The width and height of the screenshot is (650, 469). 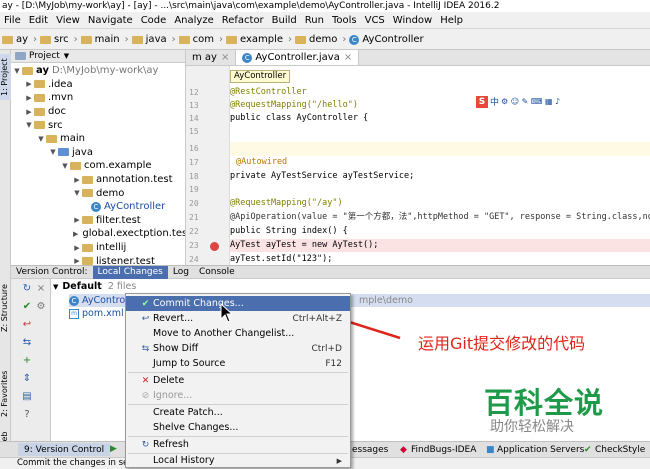 What do you see at coordinates (41, 307) in the screenshot?
I see `settings-icon: ⚙` at bounding box center [41, 307].